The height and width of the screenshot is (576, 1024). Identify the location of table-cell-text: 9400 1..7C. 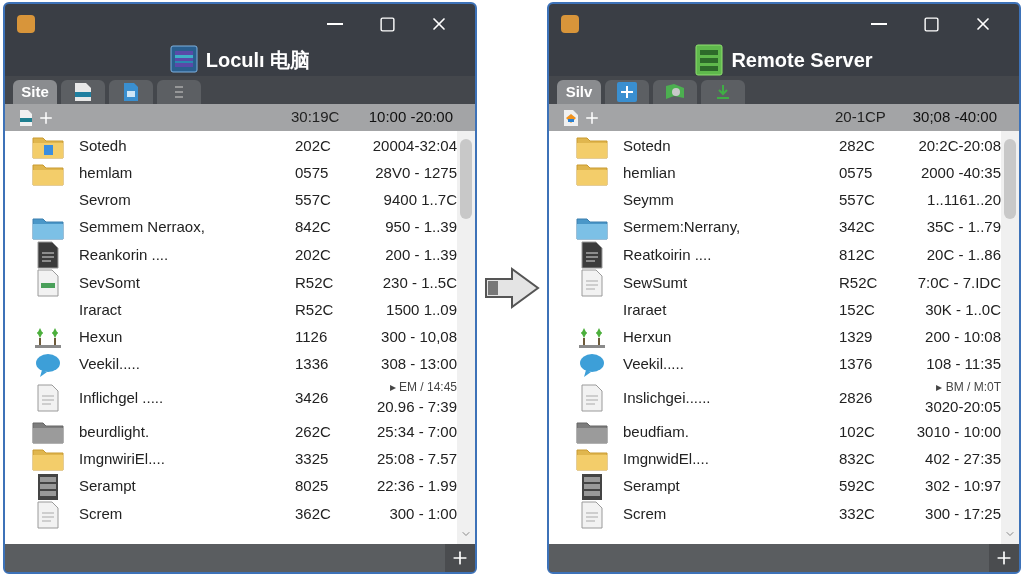
(420, 200).